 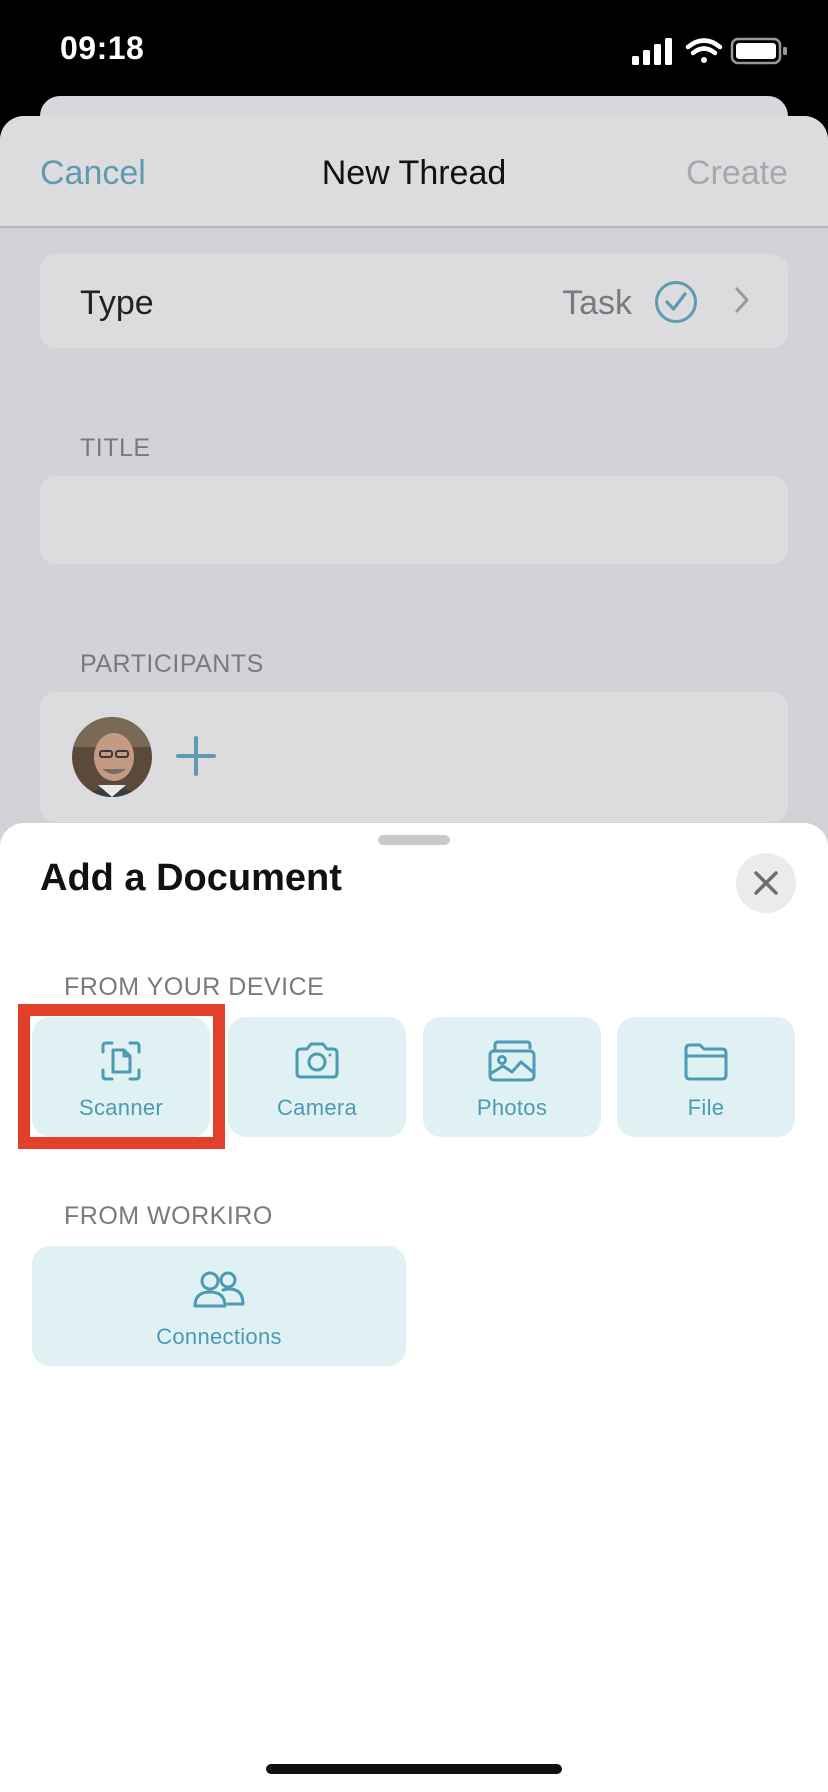 I want to click on add-participant-button, so click(x=196, y=758).